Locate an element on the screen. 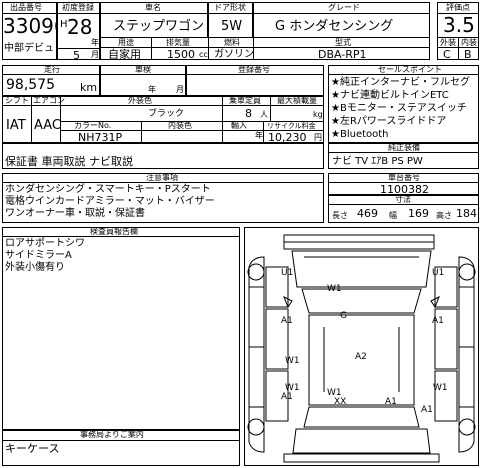  vehicle-check-year: 年 is located at coordinates (152, 89).